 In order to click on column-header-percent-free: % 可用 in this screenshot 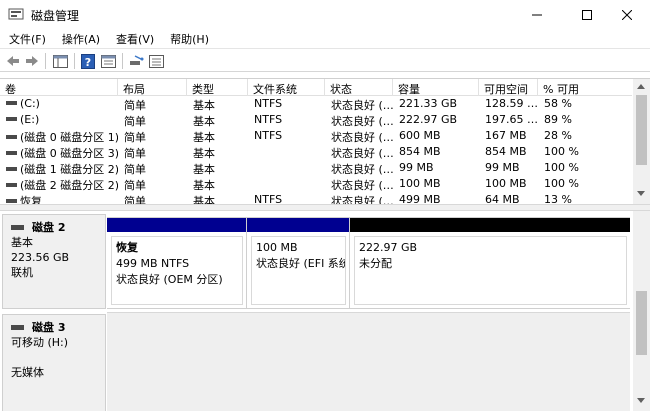, I will do `click(585, 87)`.